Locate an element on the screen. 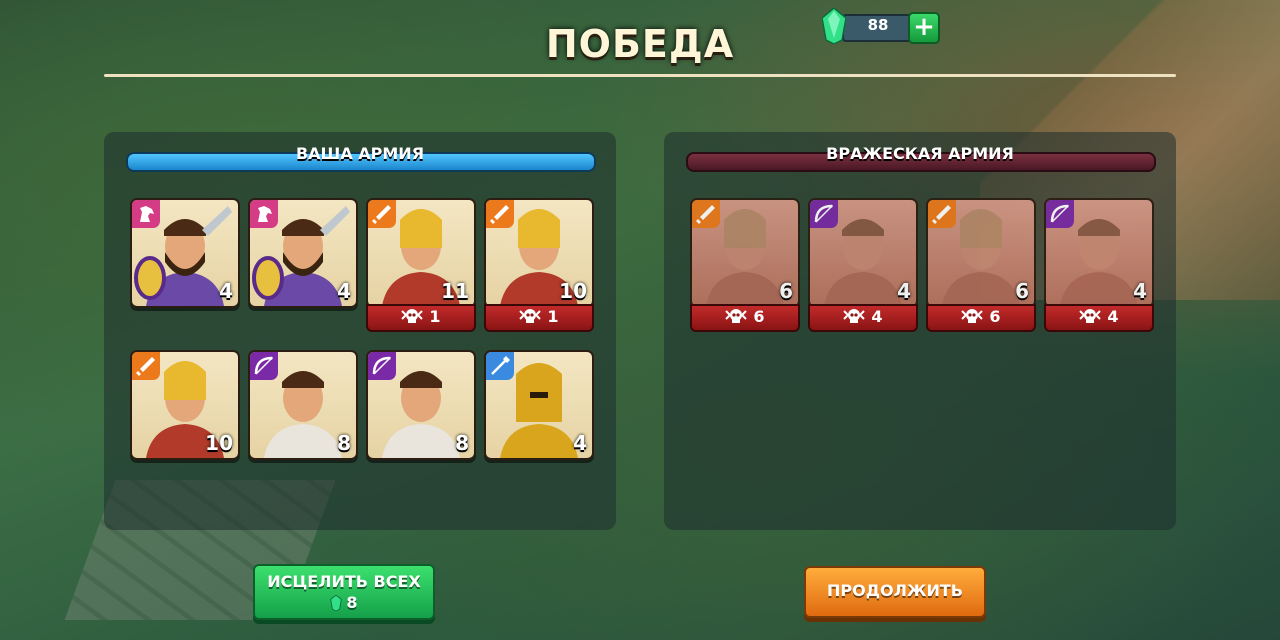 Image resolution: width=1280 pixels, height=640 pixels. enemy-army-label: ВРАЖЕСКАЯ АРМИЯ is located at coordinates (920, 153).